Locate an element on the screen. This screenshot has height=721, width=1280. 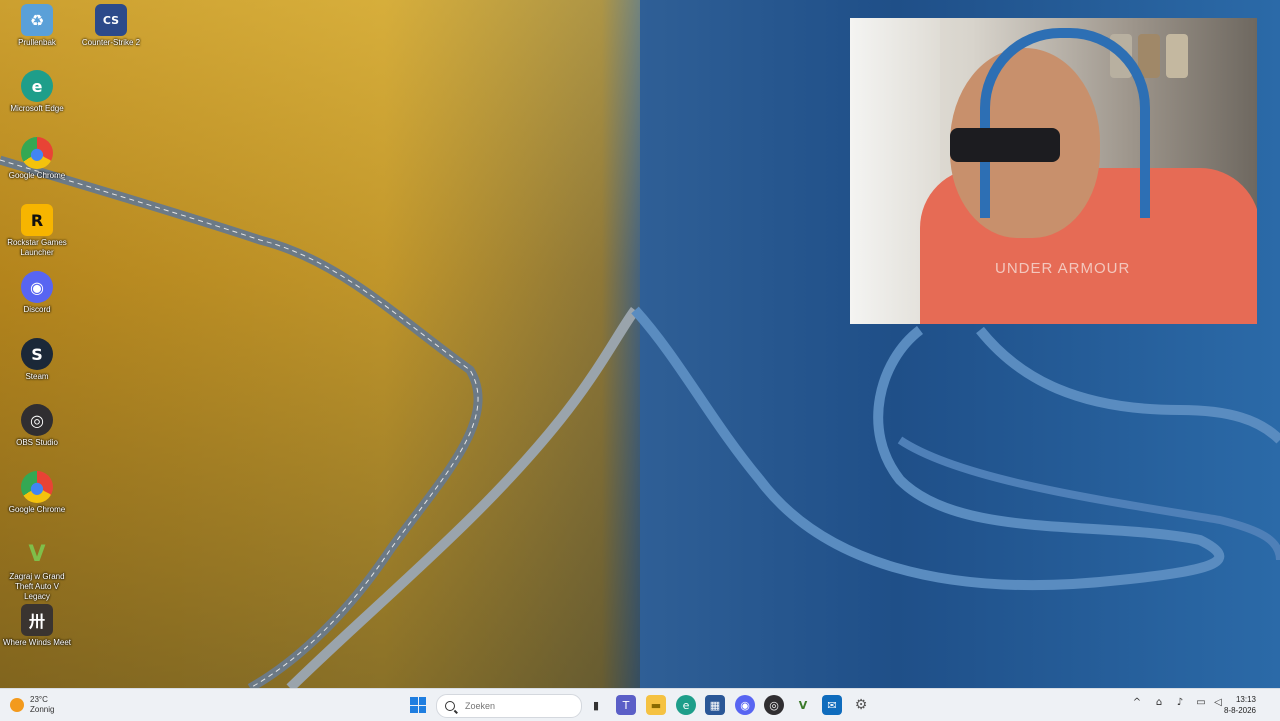
start-button is located at coordinates (418, 705).